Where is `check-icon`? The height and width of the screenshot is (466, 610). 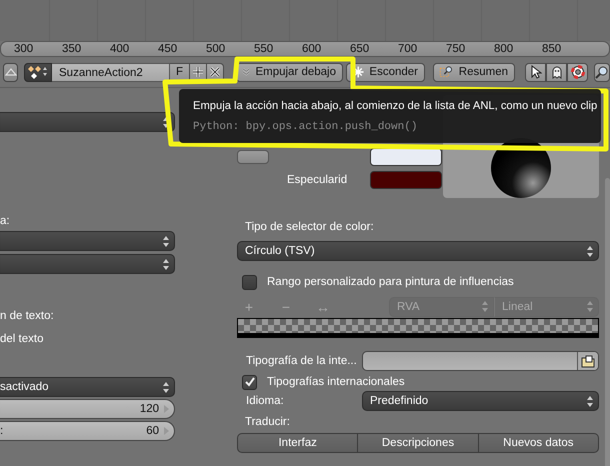 check-icon is located at coordinates (250, 382).